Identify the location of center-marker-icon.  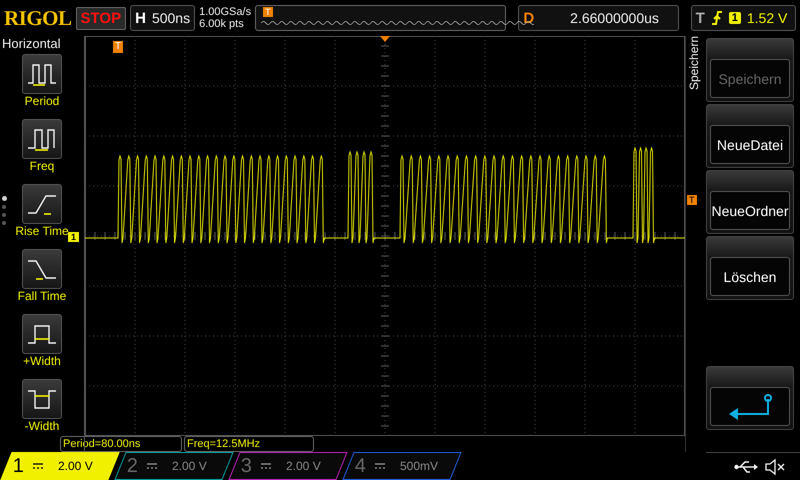
(385, 39).